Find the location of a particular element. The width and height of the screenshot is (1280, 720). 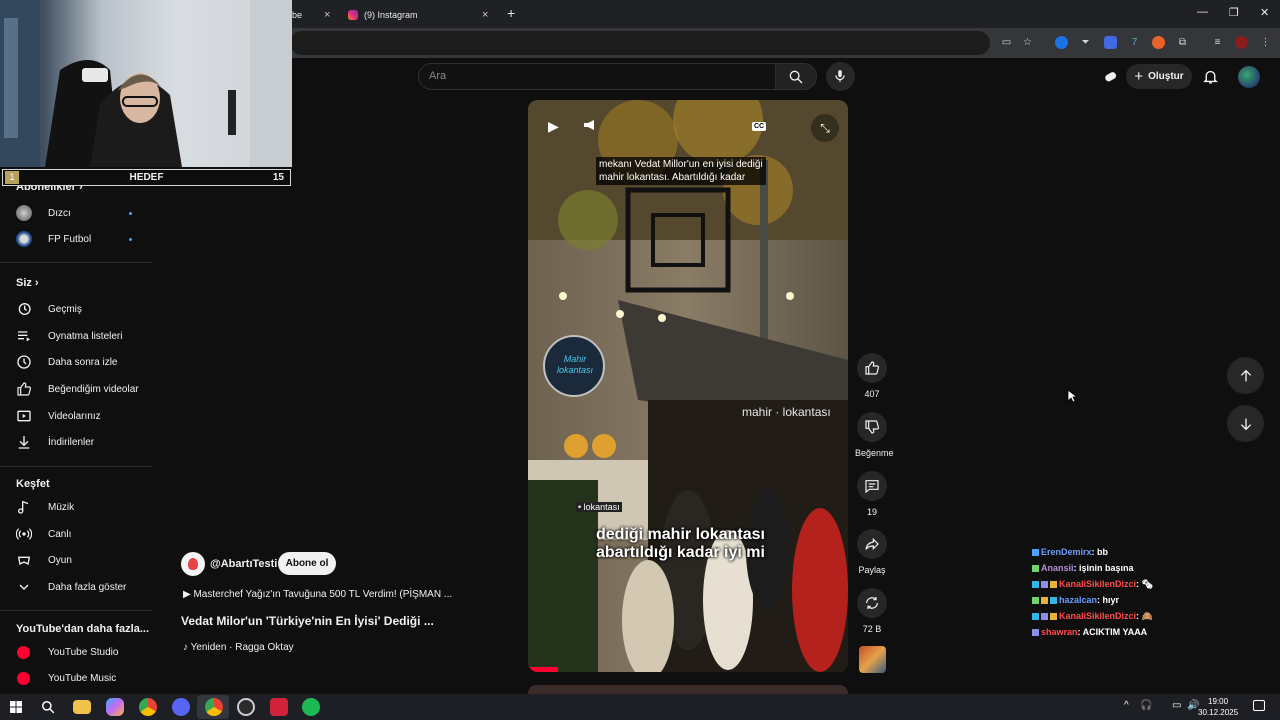

sidebar-item-music: Müzik is located at coordinates (76, 507).